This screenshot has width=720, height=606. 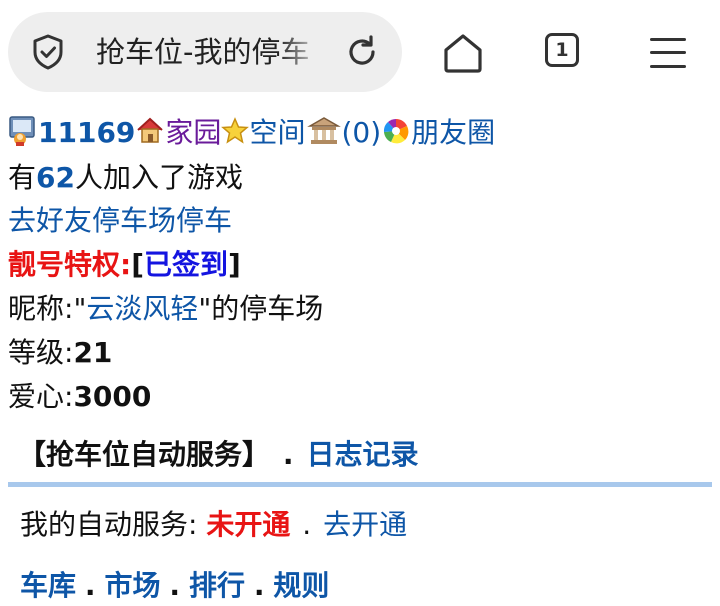 What do you see at coordinates (360, 484) in the screenshot?
I see `section-divider` at bounding box center [360, 484].